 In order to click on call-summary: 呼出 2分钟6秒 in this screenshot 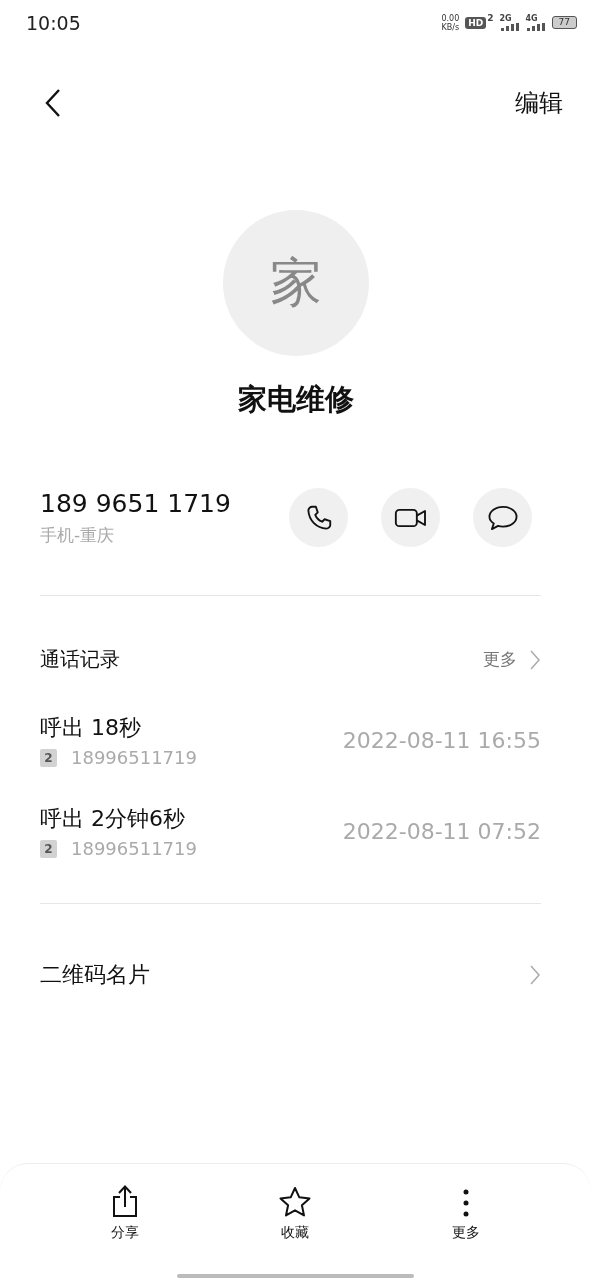, I will do `click(113, 819)`.